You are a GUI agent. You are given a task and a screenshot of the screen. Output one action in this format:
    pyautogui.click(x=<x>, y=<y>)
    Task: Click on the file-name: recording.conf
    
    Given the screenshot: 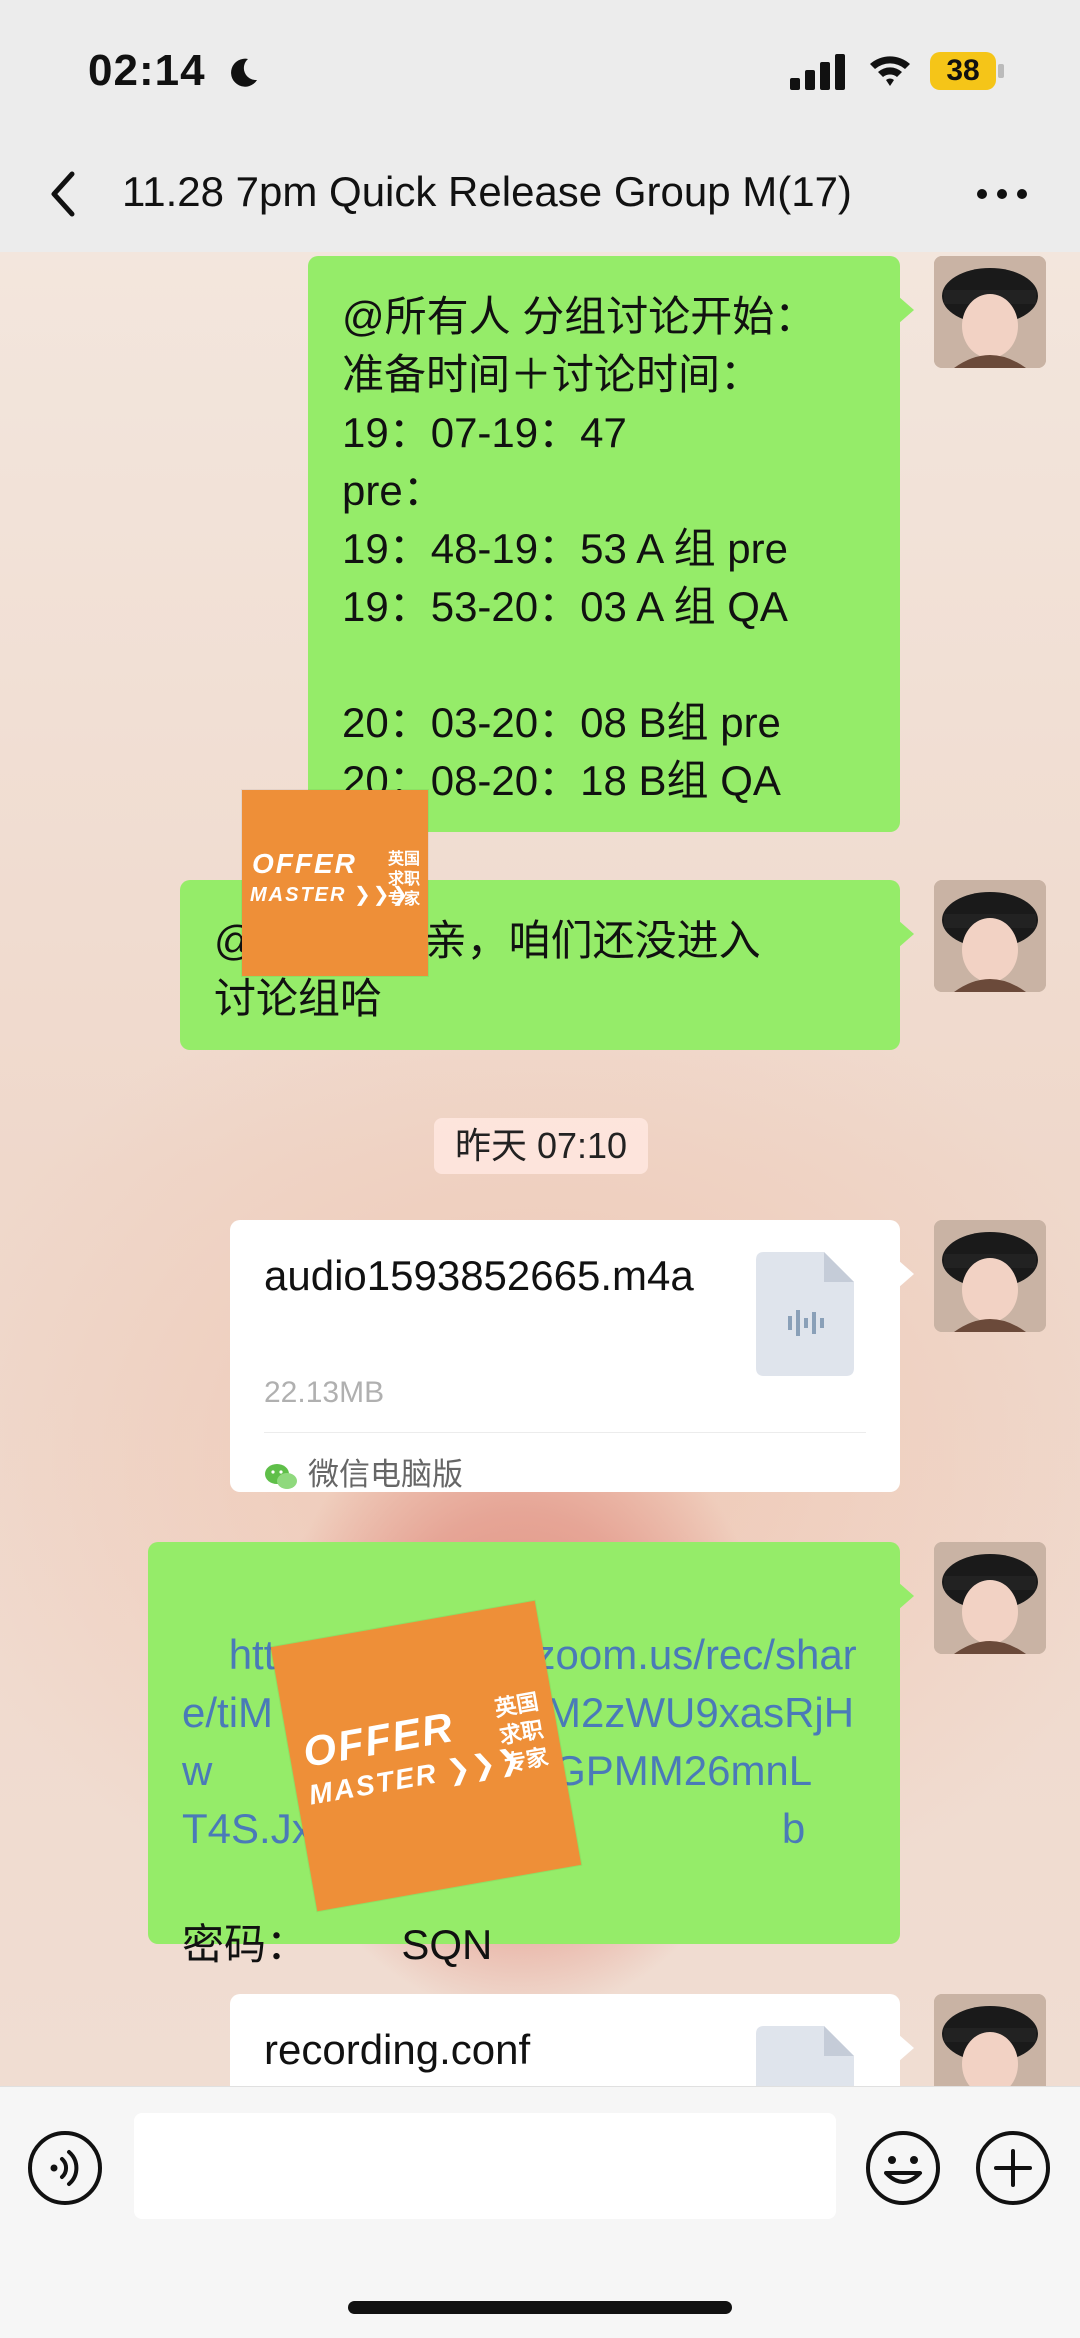 What is the action you would take?
    pyautogui.click(x=397, y=2049)
    